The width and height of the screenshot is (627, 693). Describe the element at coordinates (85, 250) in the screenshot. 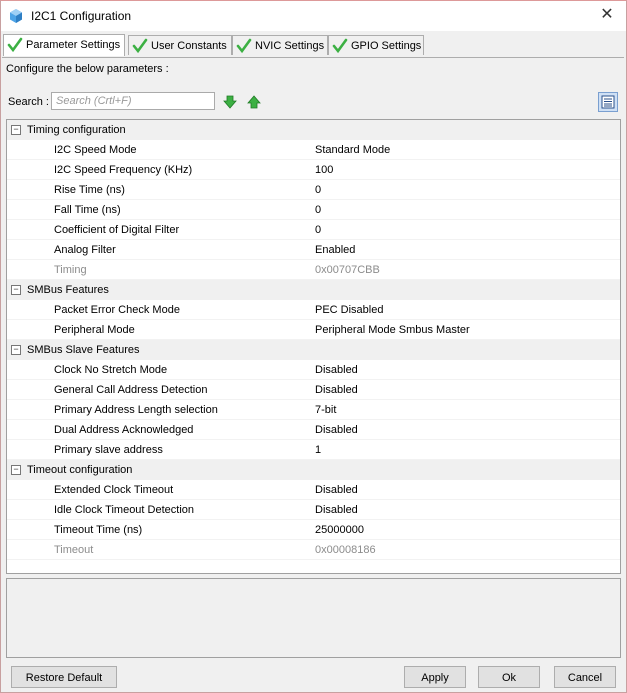

I see `param-name: Analog Filter` at that location.